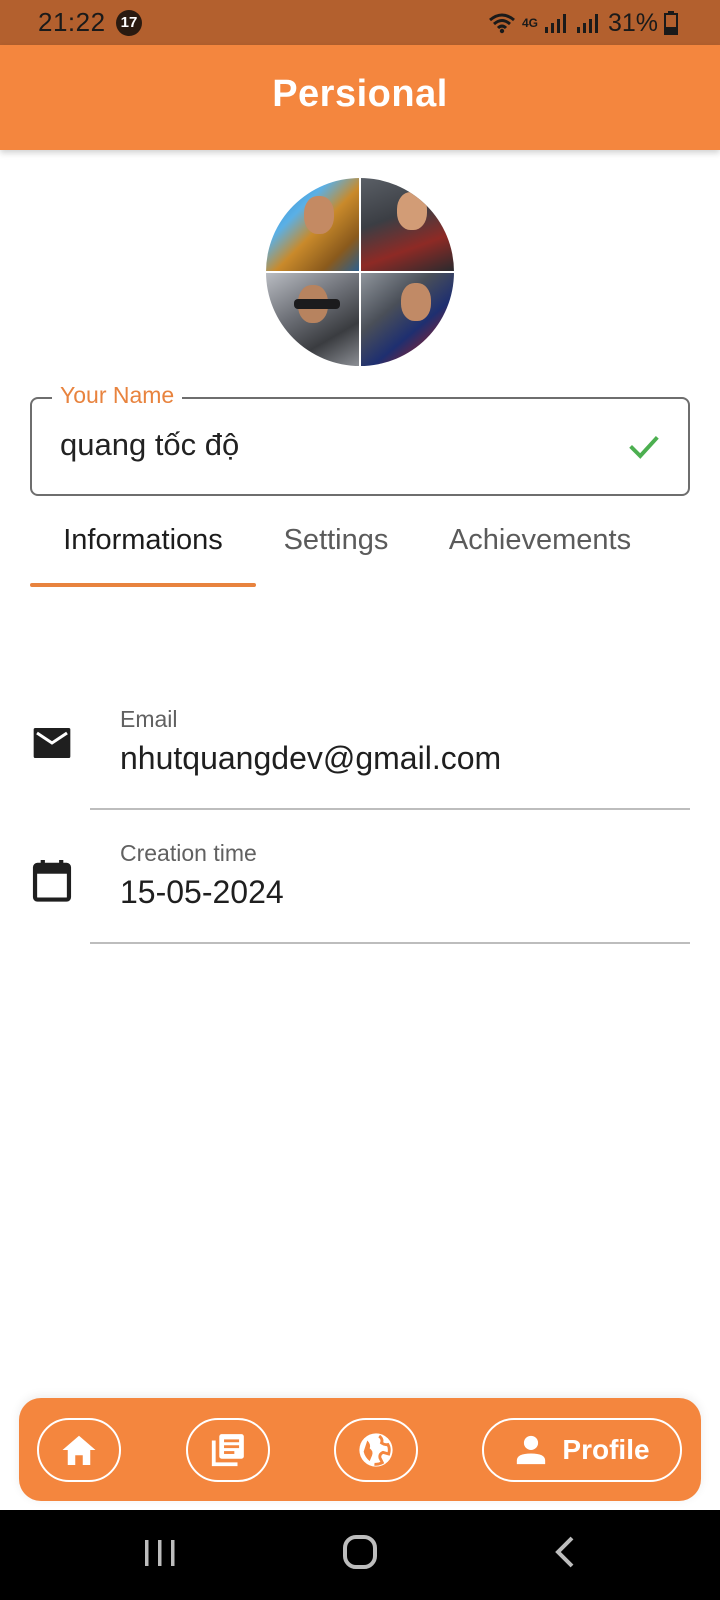  Describe the element at coordinates (390, 943) in the screenshot. I see `divider` at that location.